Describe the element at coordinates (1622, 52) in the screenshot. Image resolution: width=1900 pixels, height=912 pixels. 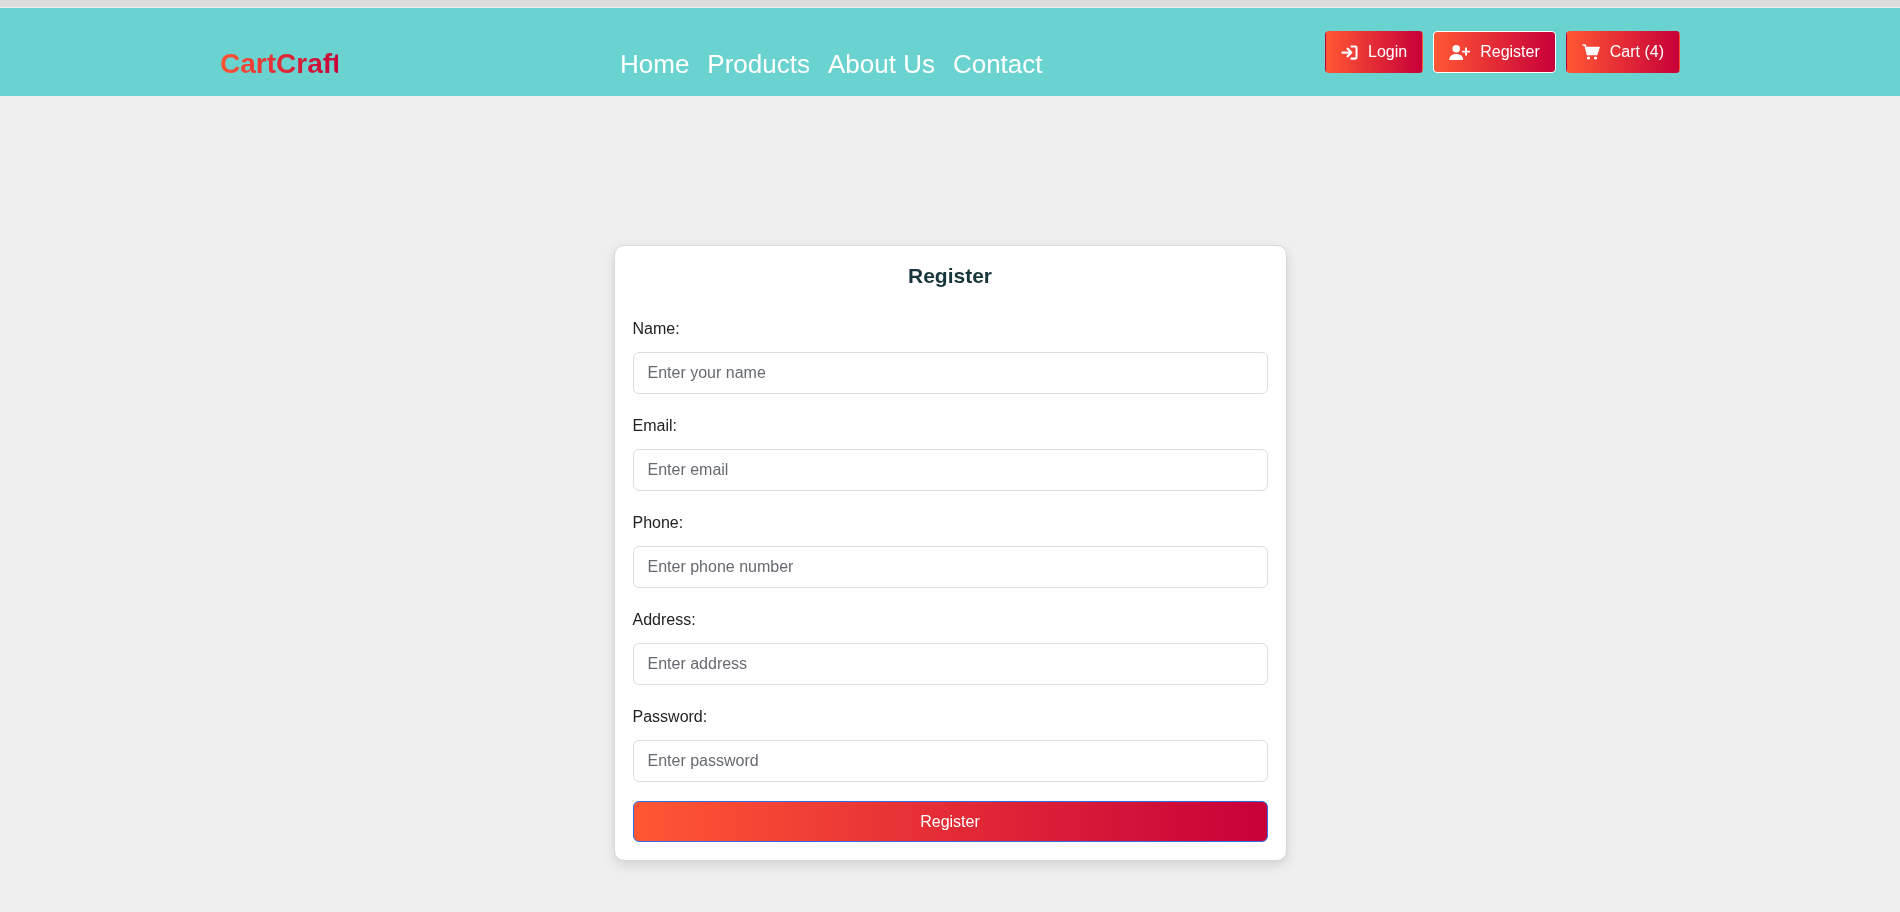
I see `cart-button: Cart (4)` at that location.